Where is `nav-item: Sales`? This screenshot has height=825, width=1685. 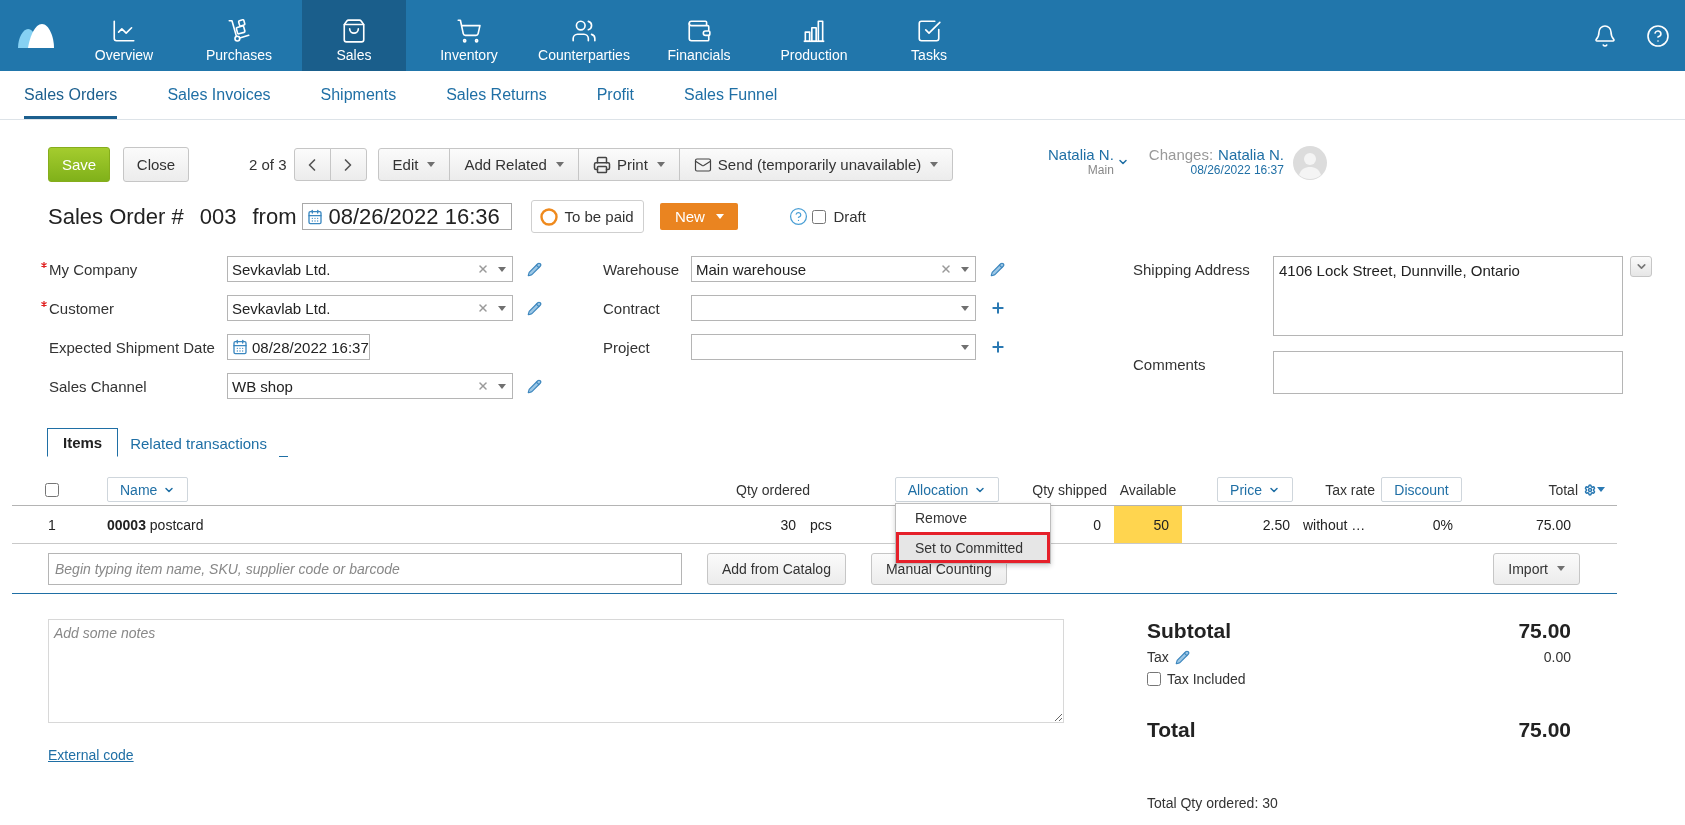
nav-item: Sales is located at coordinates (354, 35).